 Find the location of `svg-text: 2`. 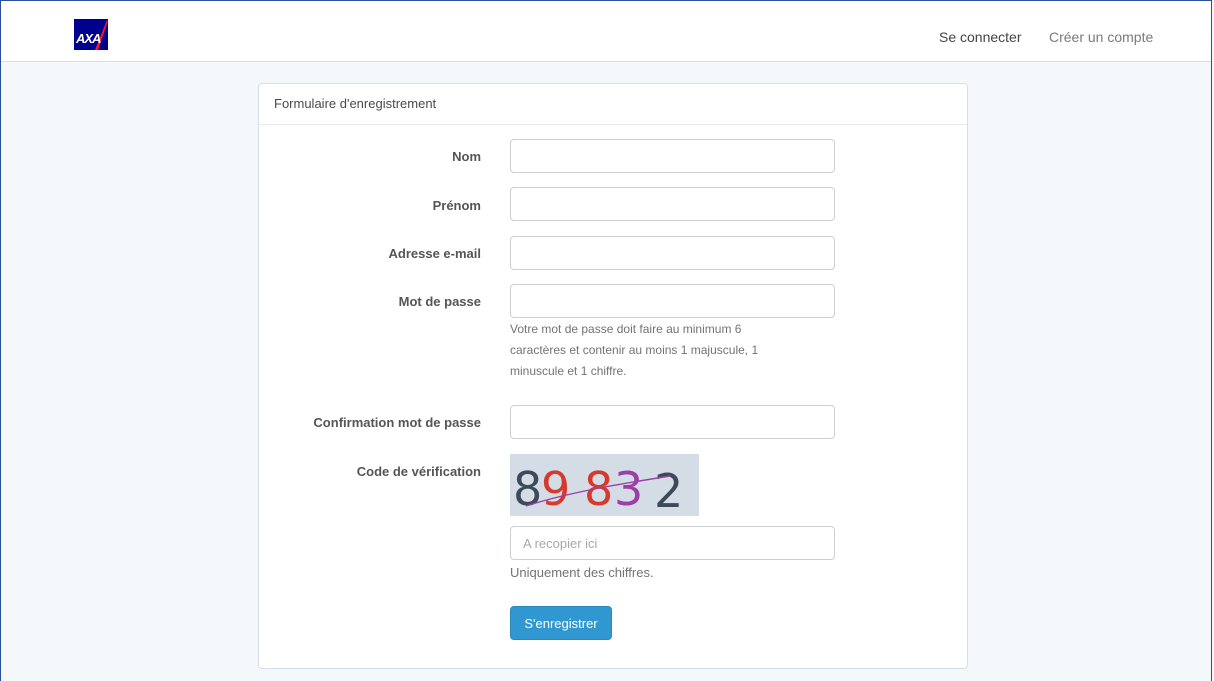

svg-text: 2 is located at coordinates (668, 490).